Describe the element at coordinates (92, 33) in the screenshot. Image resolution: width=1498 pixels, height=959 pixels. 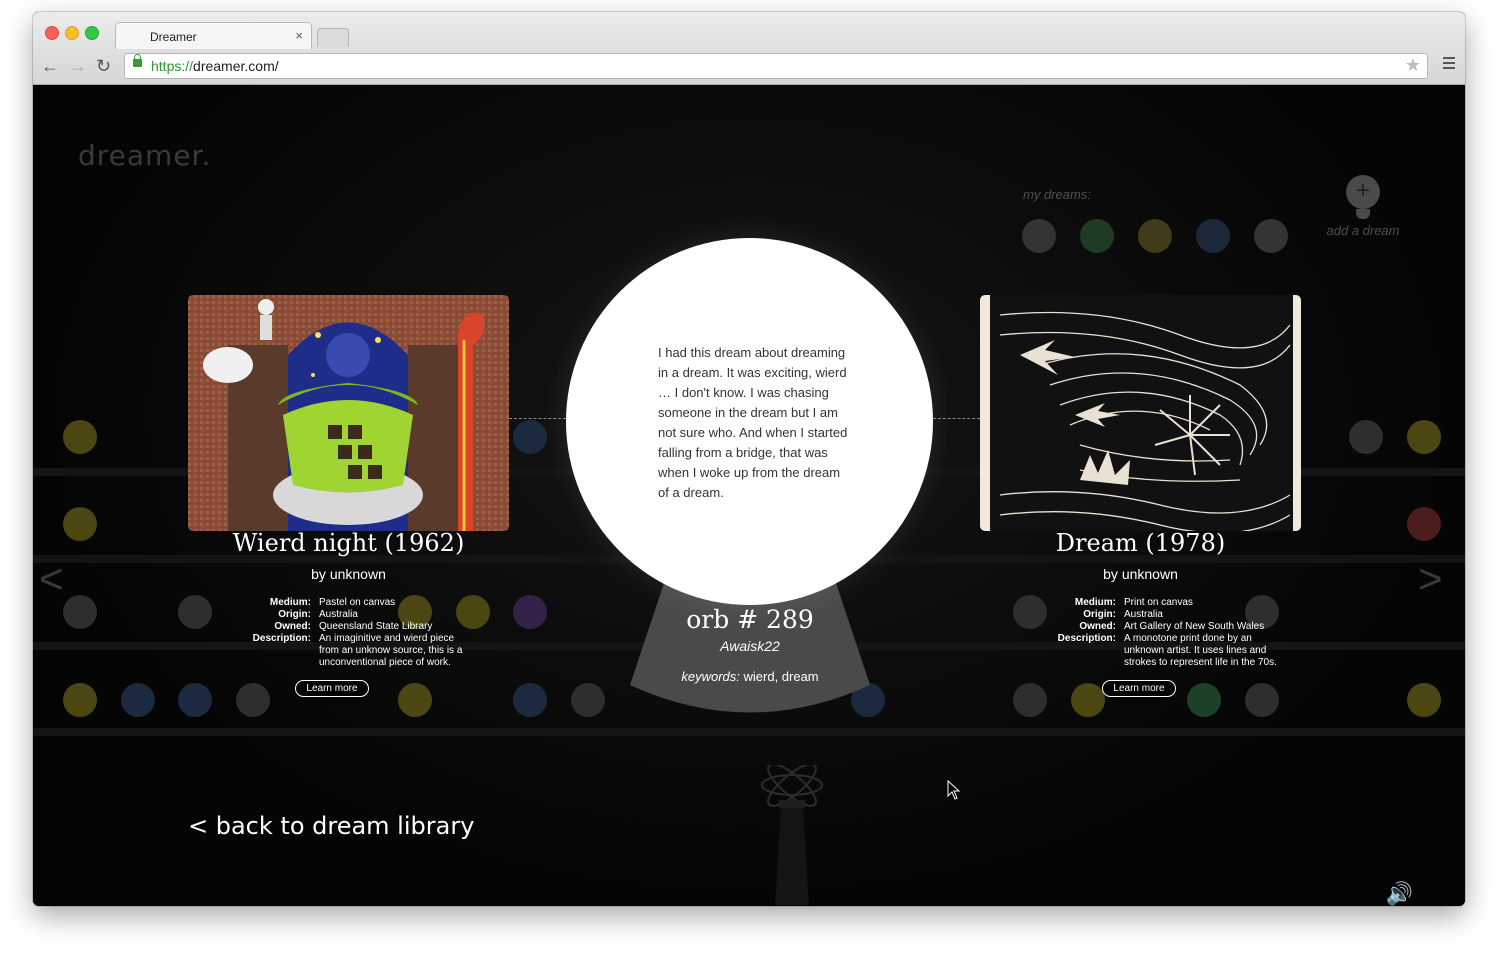
I see `zoom-window-button` at that location.